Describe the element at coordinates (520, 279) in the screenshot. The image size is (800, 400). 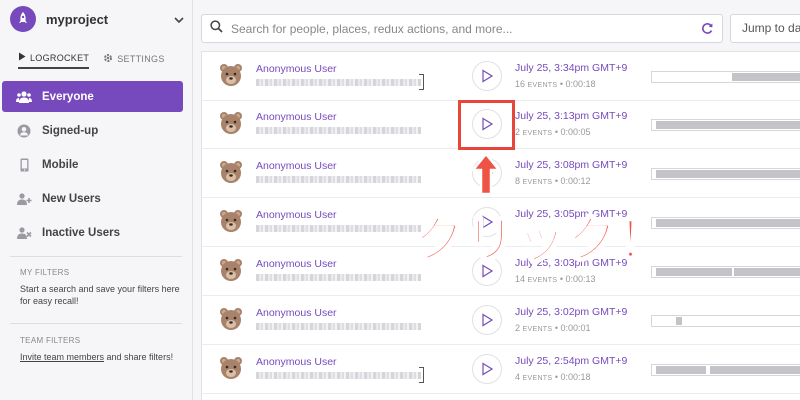
I see `event-count: 14` at that location.